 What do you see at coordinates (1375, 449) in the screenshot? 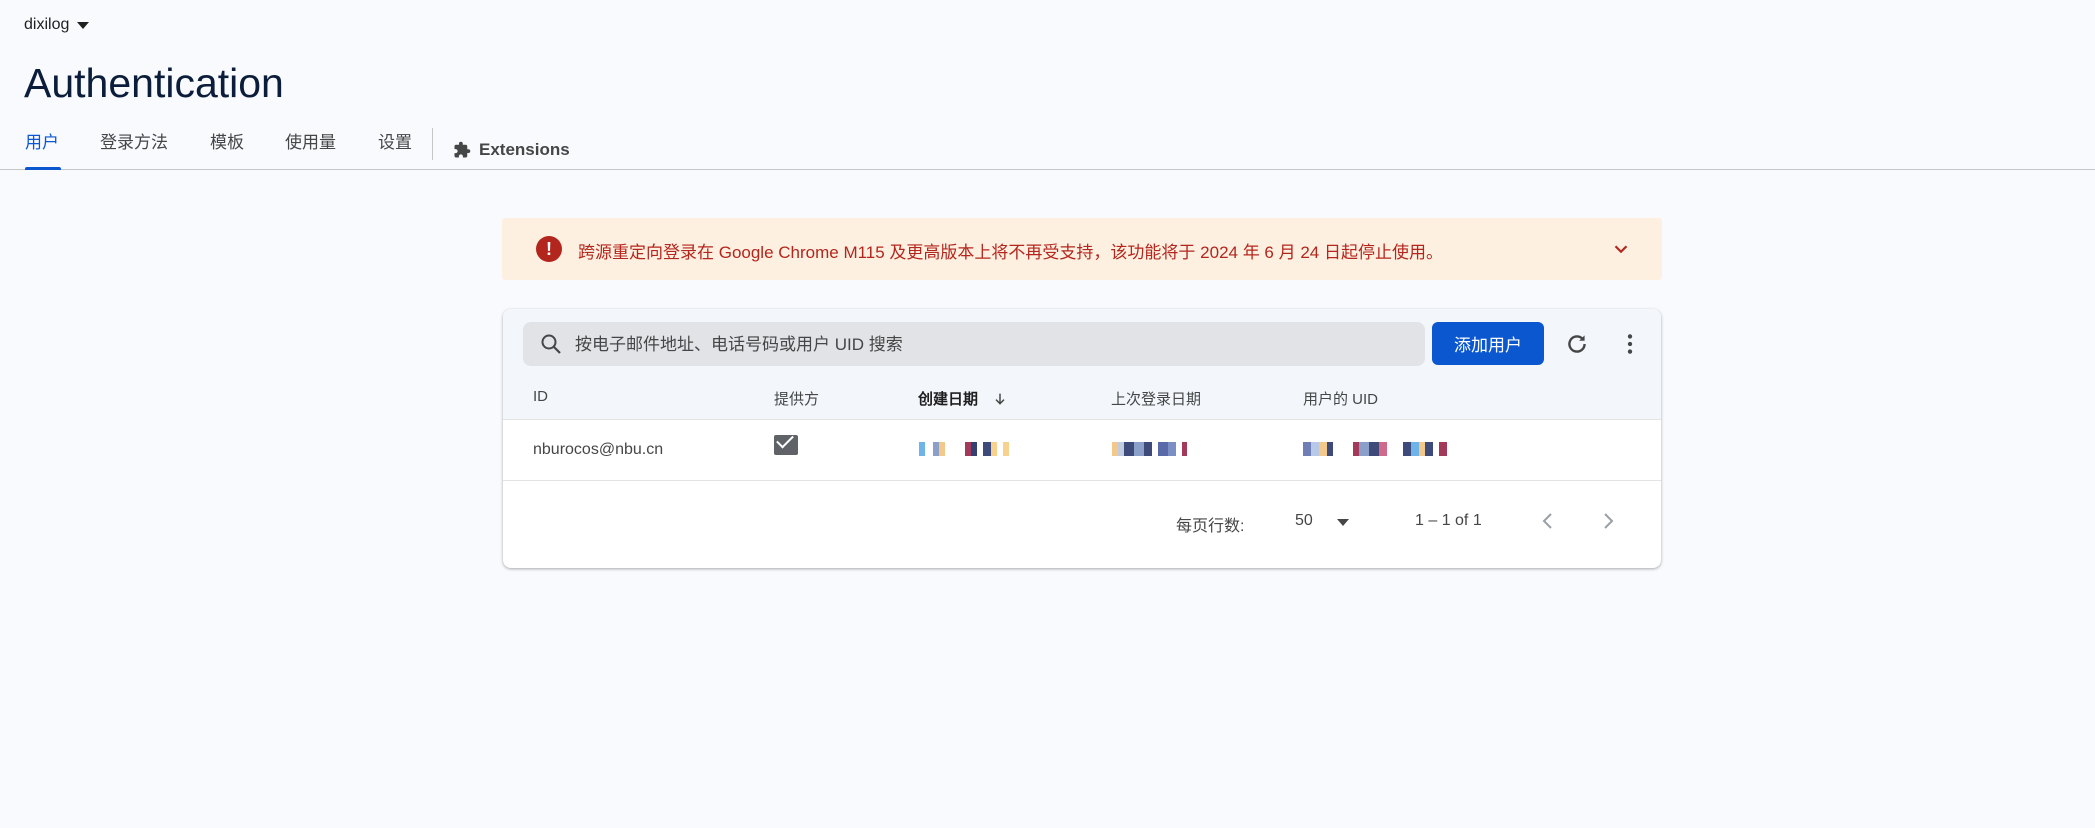
I see `uid-cell-redacted` at bounding box center [1375, 449].